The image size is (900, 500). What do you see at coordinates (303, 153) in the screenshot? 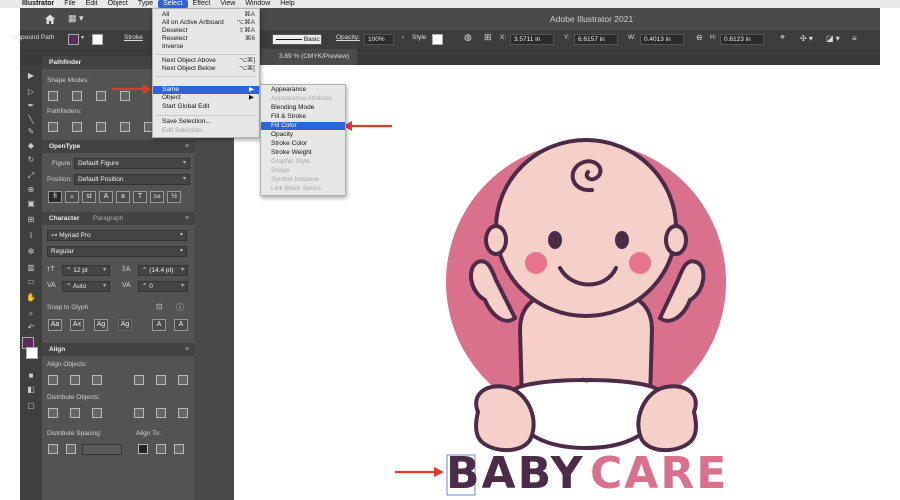
I see `submenu-item-stroke-weight: Stroke Weight` at bounding box center [303, 153].